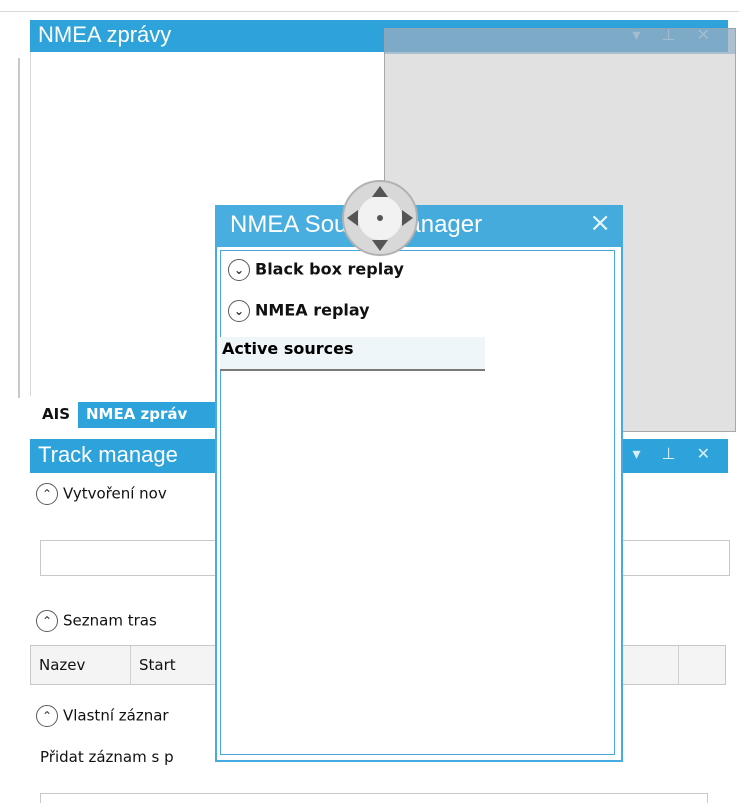 The image size is (739, 803). I want to click on section-nmea-replay: ⌄ NMEA replay, so click(299, 315).